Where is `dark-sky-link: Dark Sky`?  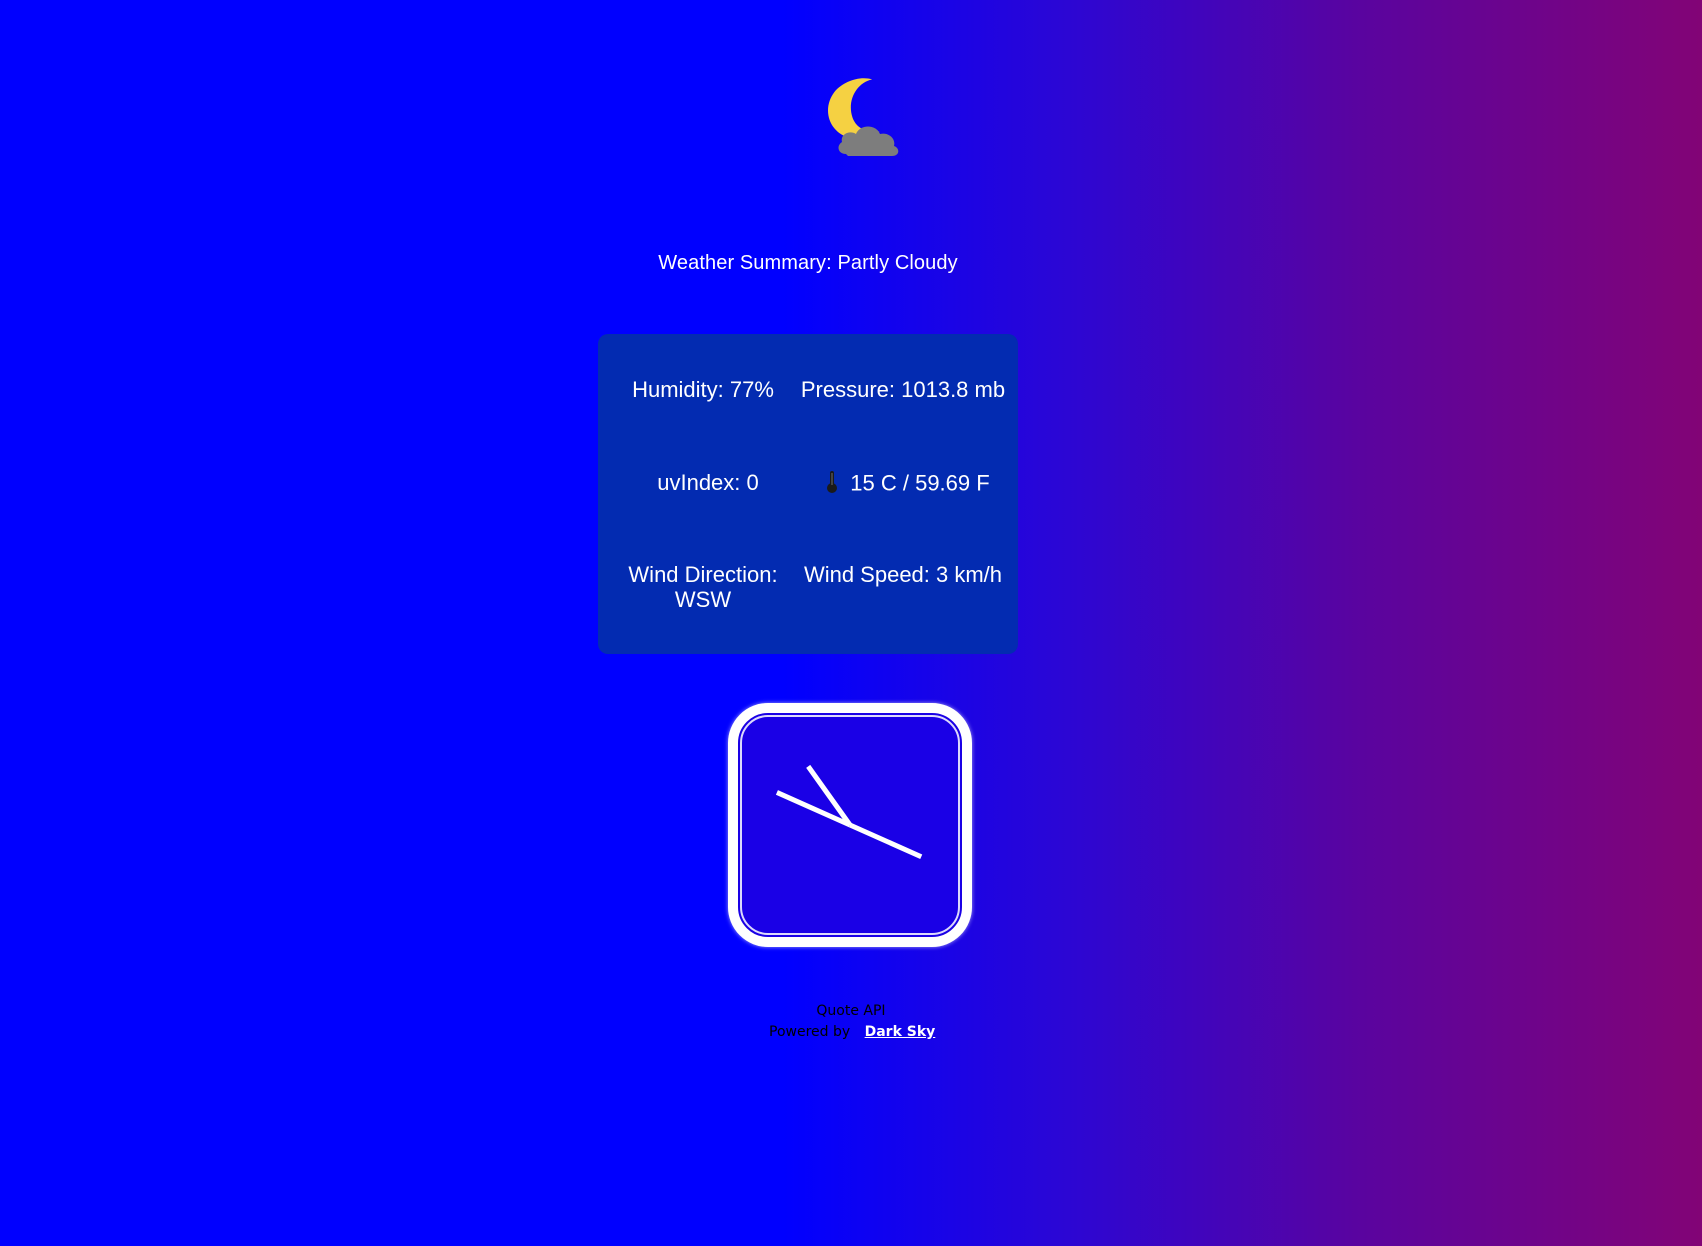
dark-sky-link: Dark Sky is located at coordinates (900, 1032).